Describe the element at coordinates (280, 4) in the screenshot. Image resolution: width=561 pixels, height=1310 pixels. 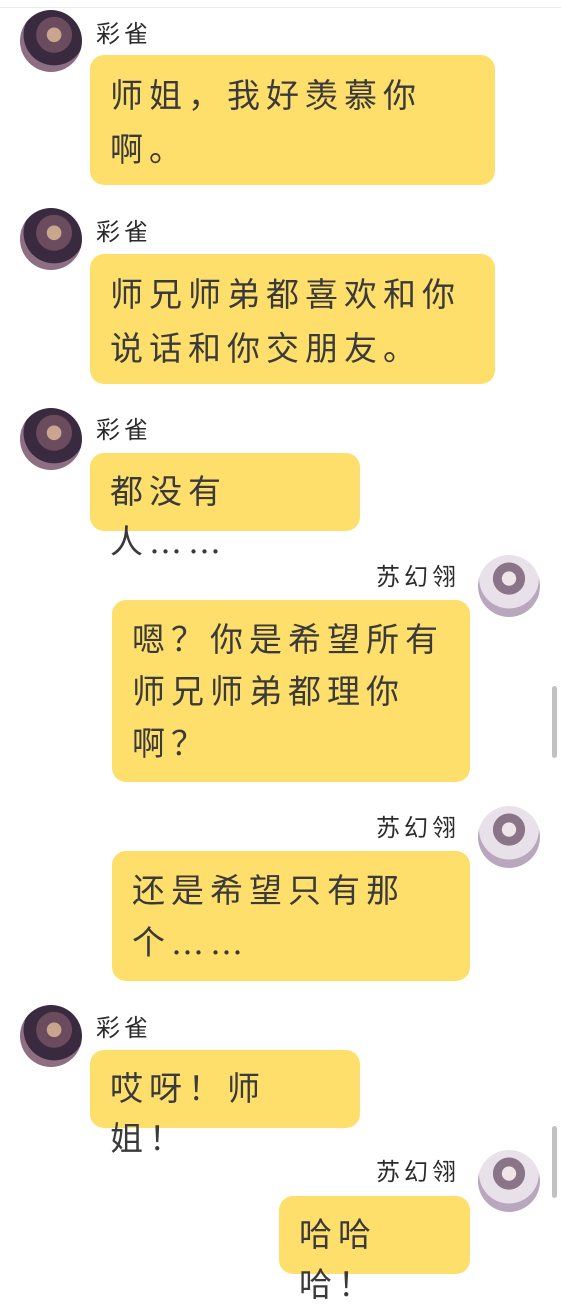
I see `top-divider` at that location.